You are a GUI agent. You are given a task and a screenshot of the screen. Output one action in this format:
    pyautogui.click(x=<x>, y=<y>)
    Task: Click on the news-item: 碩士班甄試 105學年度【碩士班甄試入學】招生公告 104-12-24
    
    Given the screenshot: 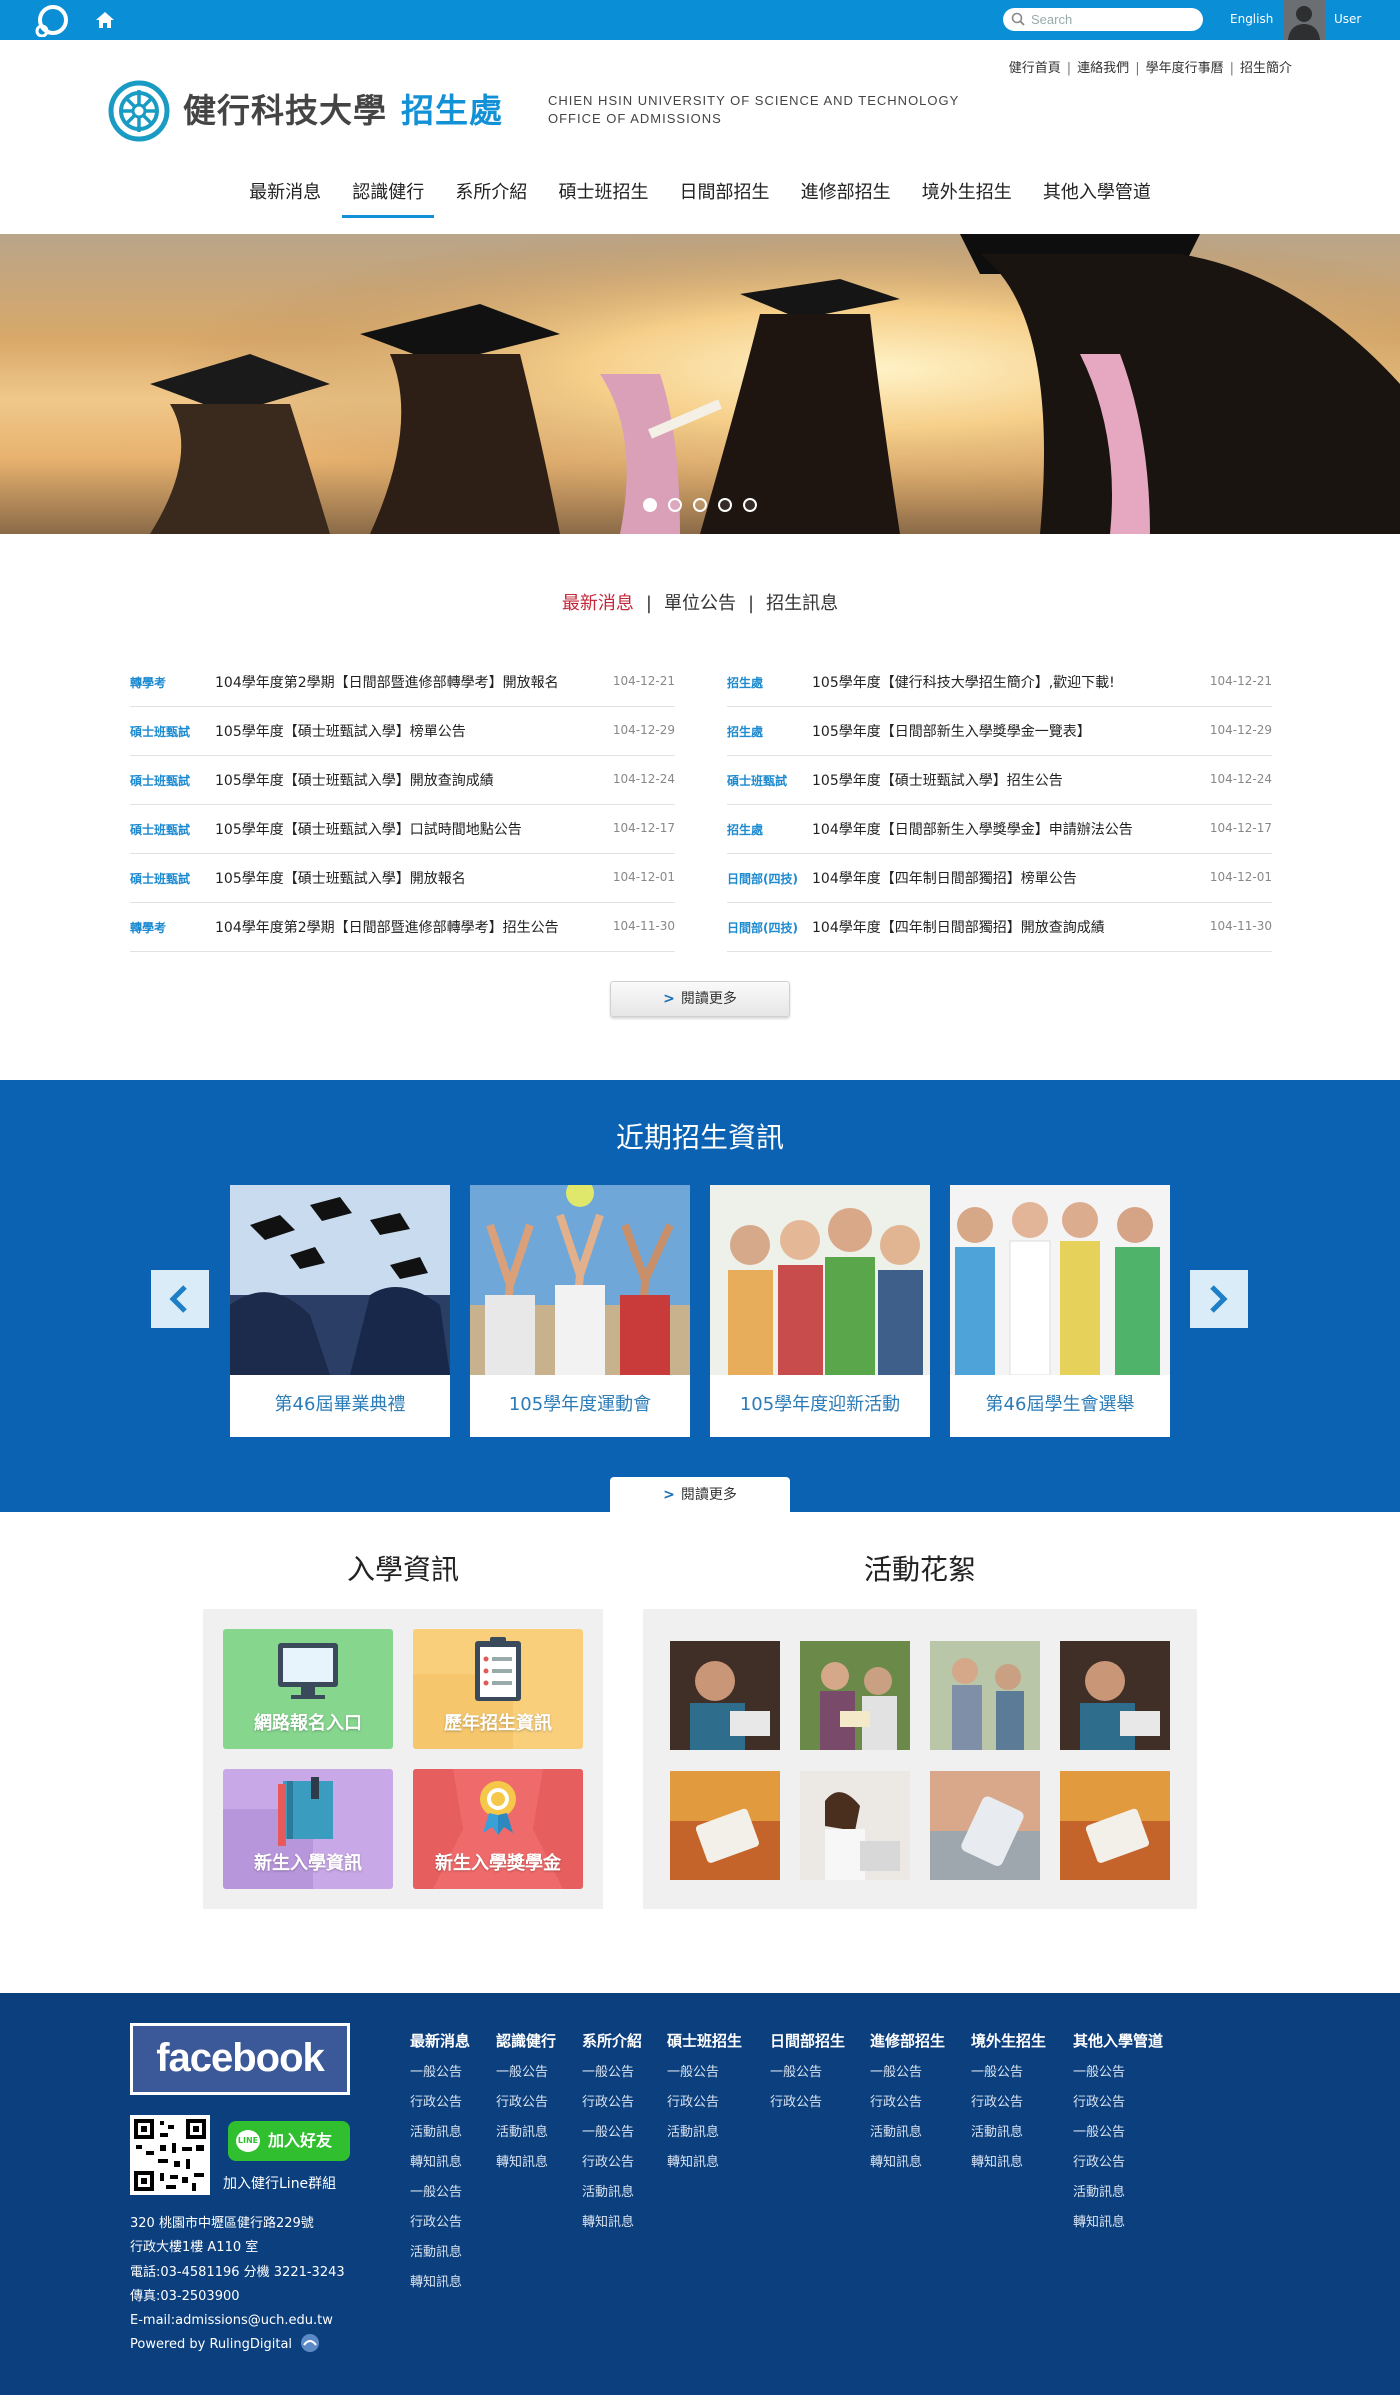 What is the action you would take?
    pyautogui.click(x=999, y=780)
    